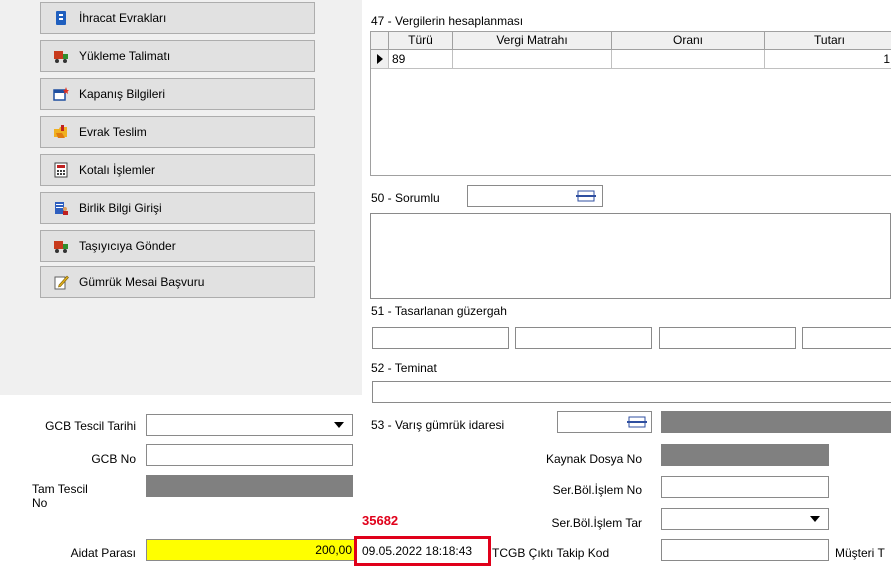 The height and width of the screenshot is (568, 891). What do you see at coordinates (177, 208) in the screenshot?
I see `birlik-bilgi-girisi-button: Birlik Bilgi Girişi` at bounding box center [177, 208].